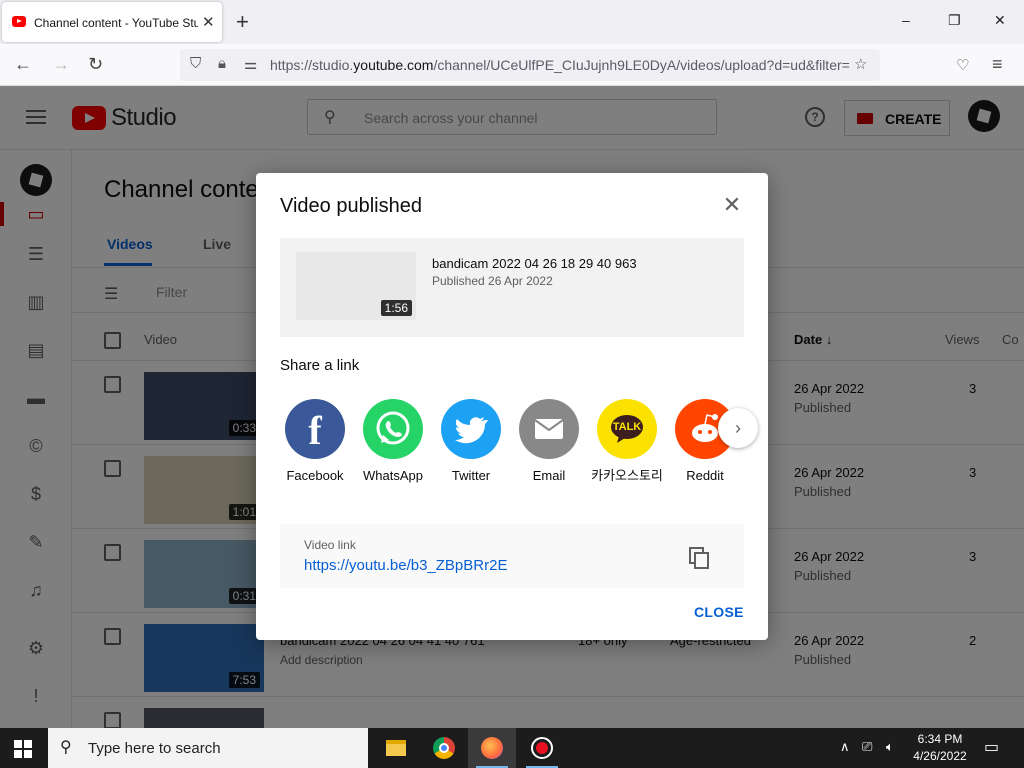  Describe the element at coordinates (116, 23) in the screenshot. I see `tab-title: Channel content - YouTube Studio` at that location.